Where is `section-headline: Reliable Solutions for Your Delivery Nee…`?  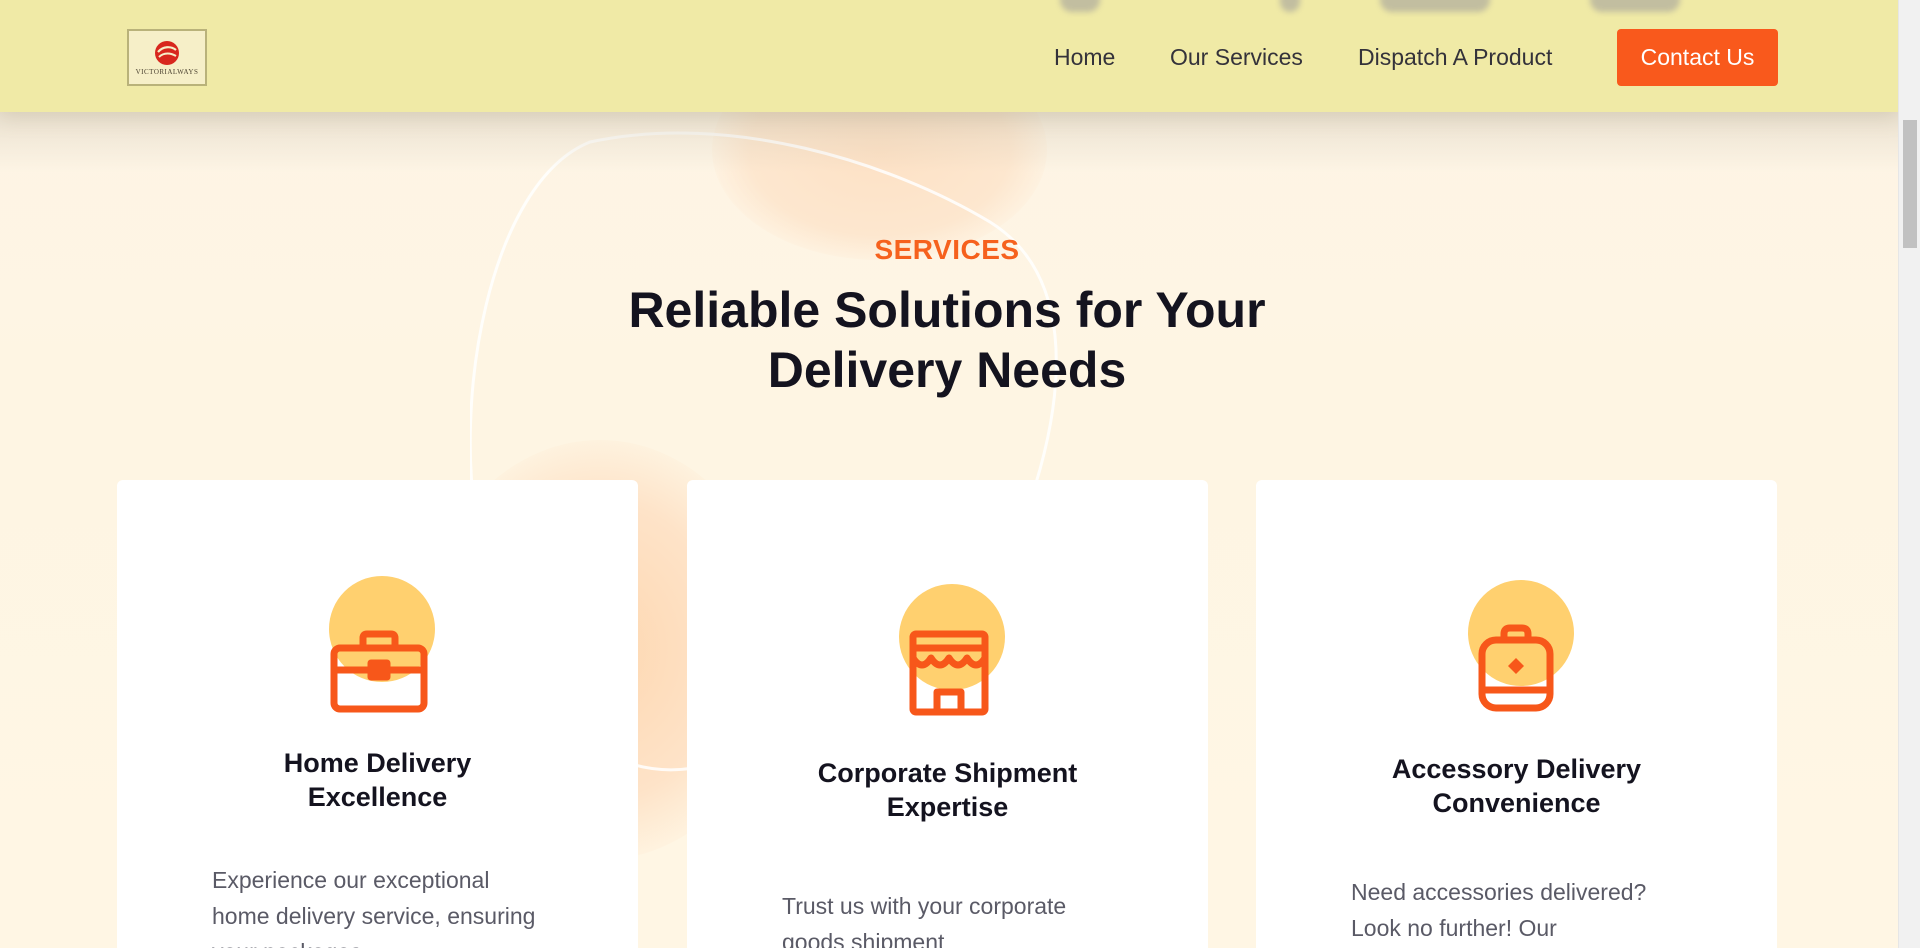
section-headline: Reliable Solutions for Your Delivery Nee… is located at coordinates (947, 340).